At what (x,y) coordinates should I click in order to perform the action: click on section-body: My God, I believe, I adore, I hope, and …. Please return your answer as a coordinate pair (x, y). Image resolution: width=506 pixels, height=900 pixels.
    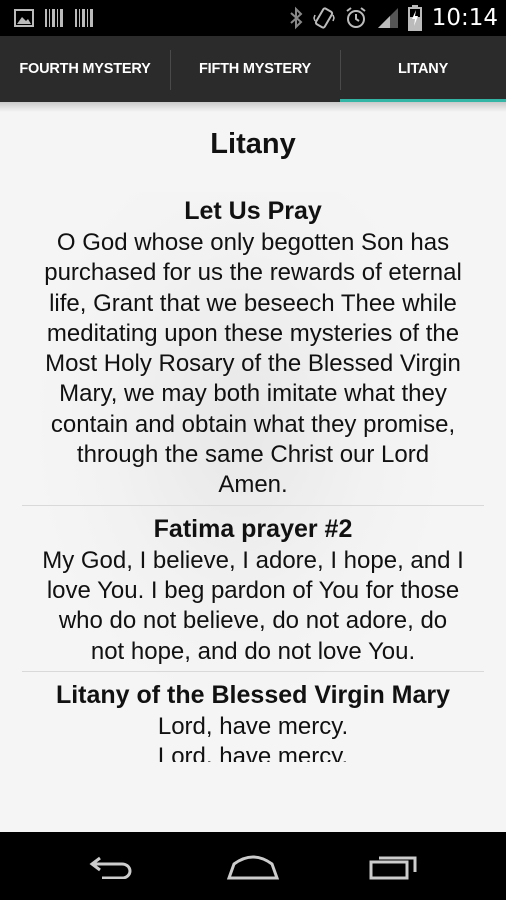
    Looking at the image, I should click on (253, 605).